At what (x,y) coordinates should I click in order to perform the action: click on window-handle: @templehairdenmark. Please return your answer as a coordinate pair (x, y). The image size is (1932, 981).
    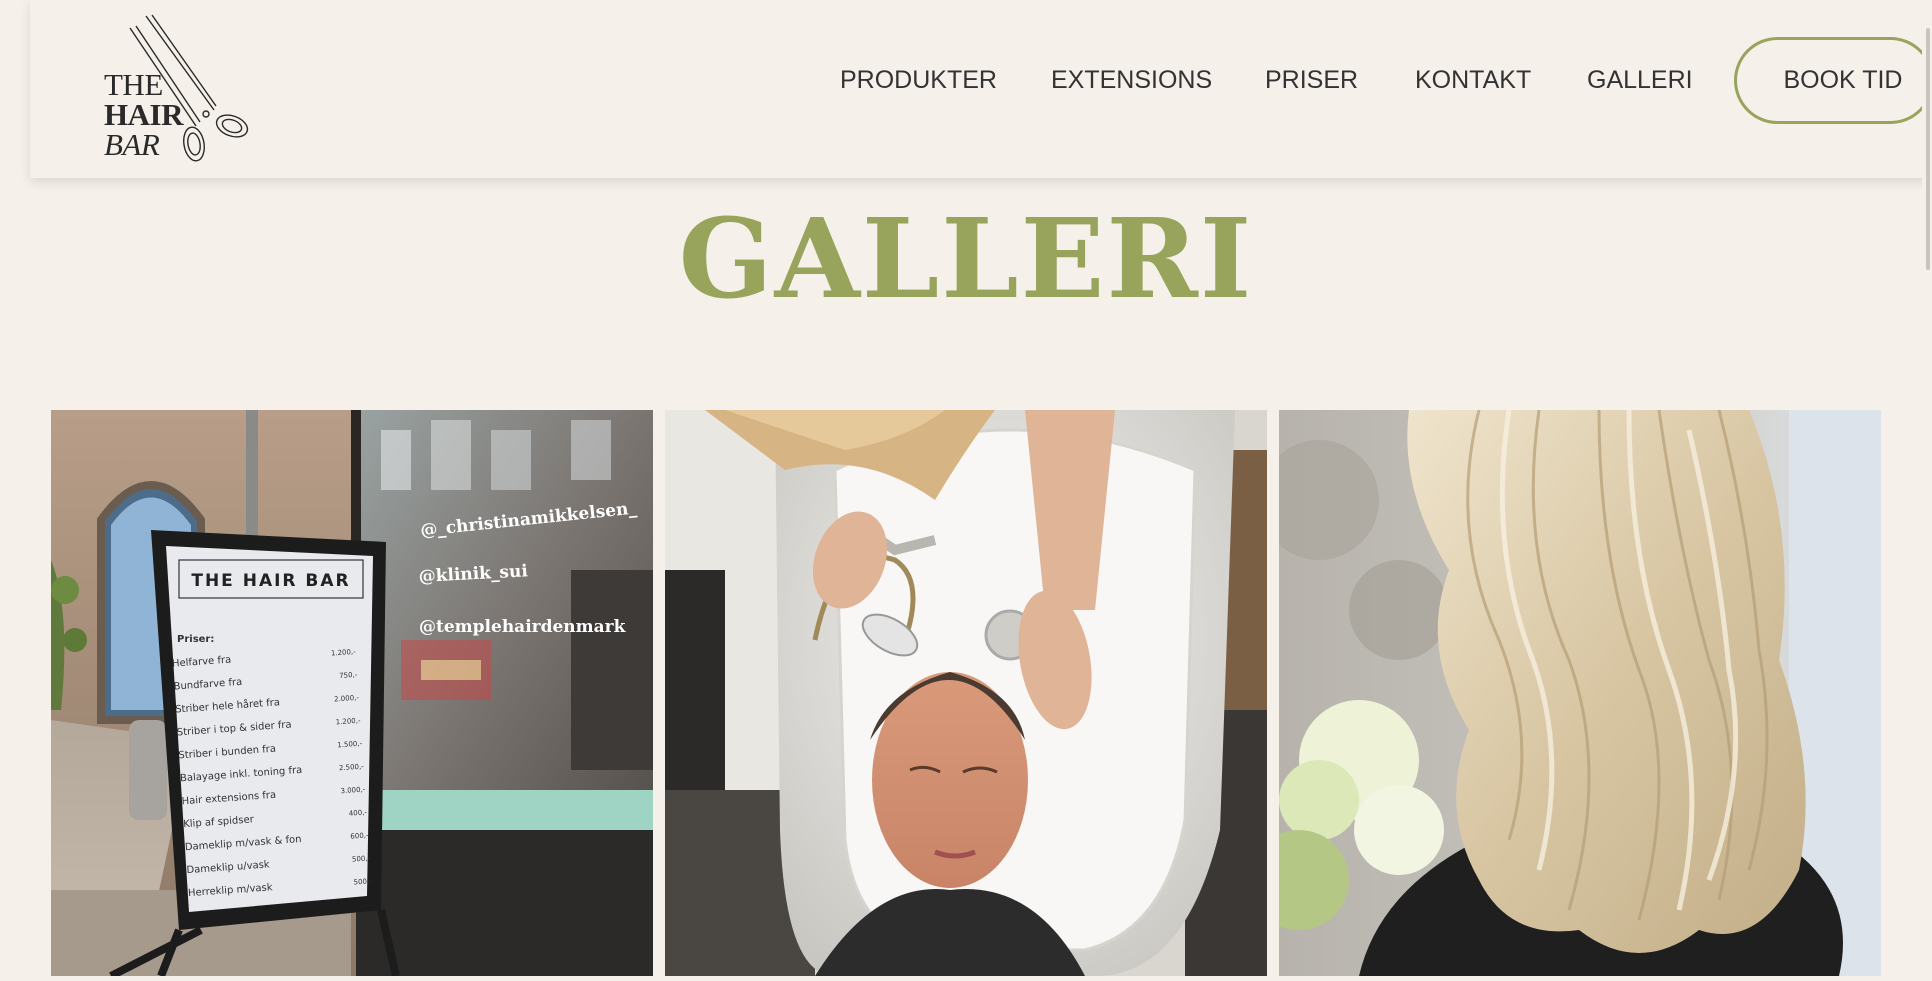
    Looking at the image, I should click on (523, 627).